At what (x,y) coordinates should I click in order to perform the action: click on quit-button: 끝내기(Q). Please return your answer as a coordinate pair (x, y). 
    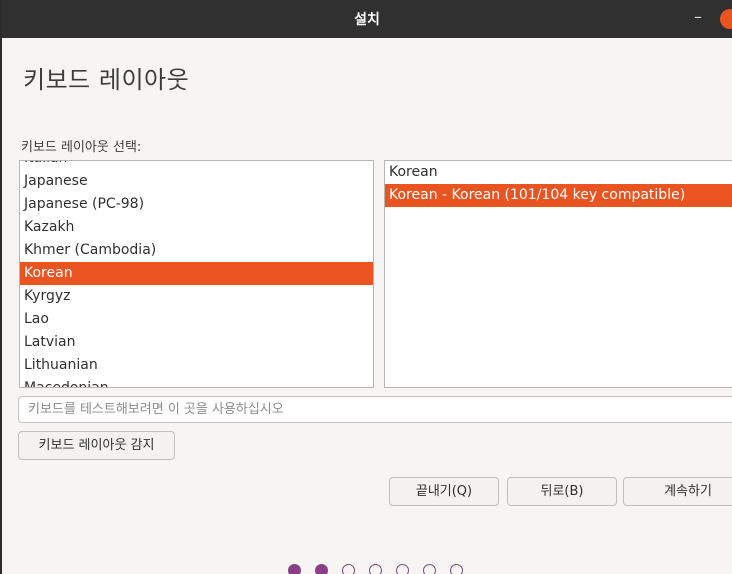
    Looking at the image, I should click on (444, 491).